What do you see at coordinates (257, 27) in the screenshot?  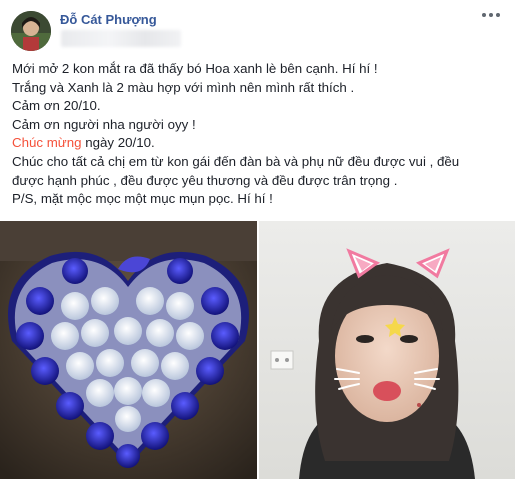 I see `post-header: Đỗ Cát Phượng` at bounding box center [257, 27].